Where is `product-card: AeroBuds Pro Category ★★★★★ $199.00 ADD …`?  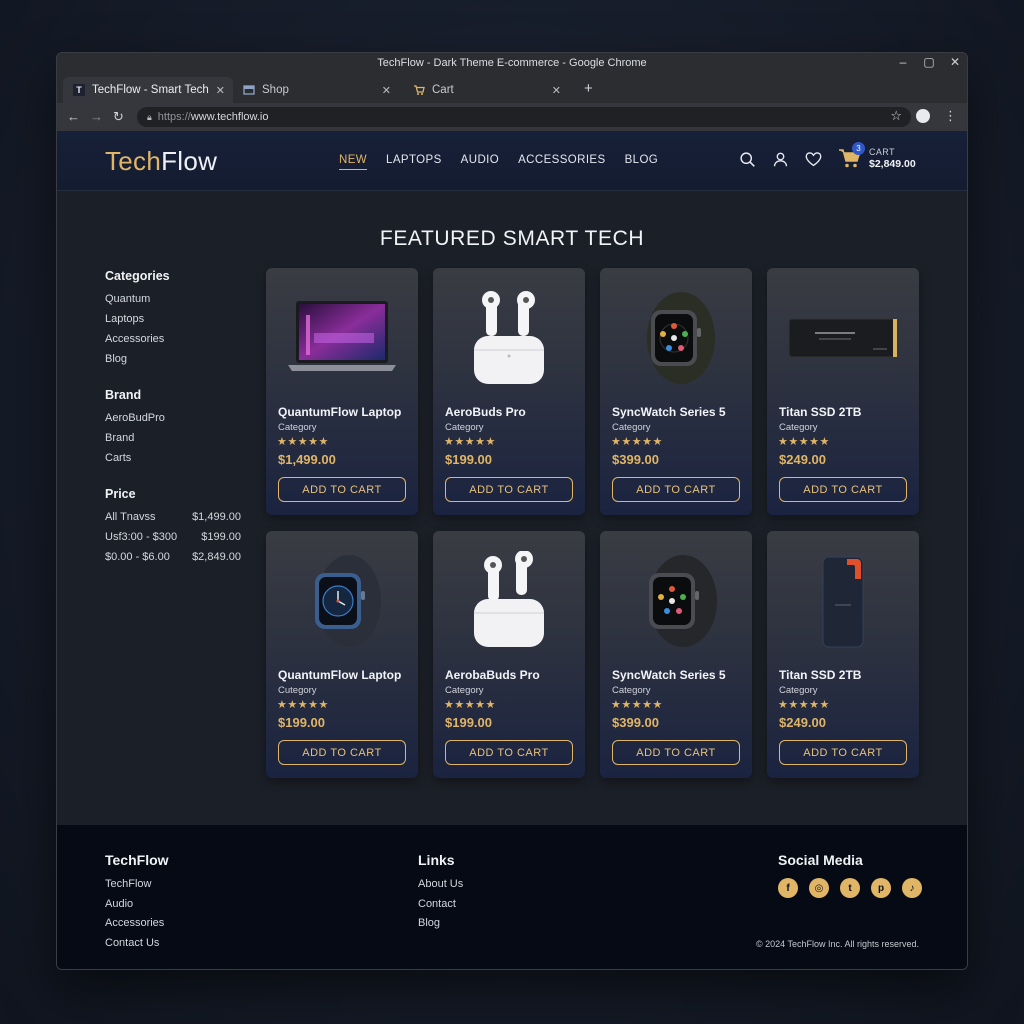 product-card: AeroBuds Pro Category ★★★★★ $199.00 ADD … is located at coordinates (509, 391).